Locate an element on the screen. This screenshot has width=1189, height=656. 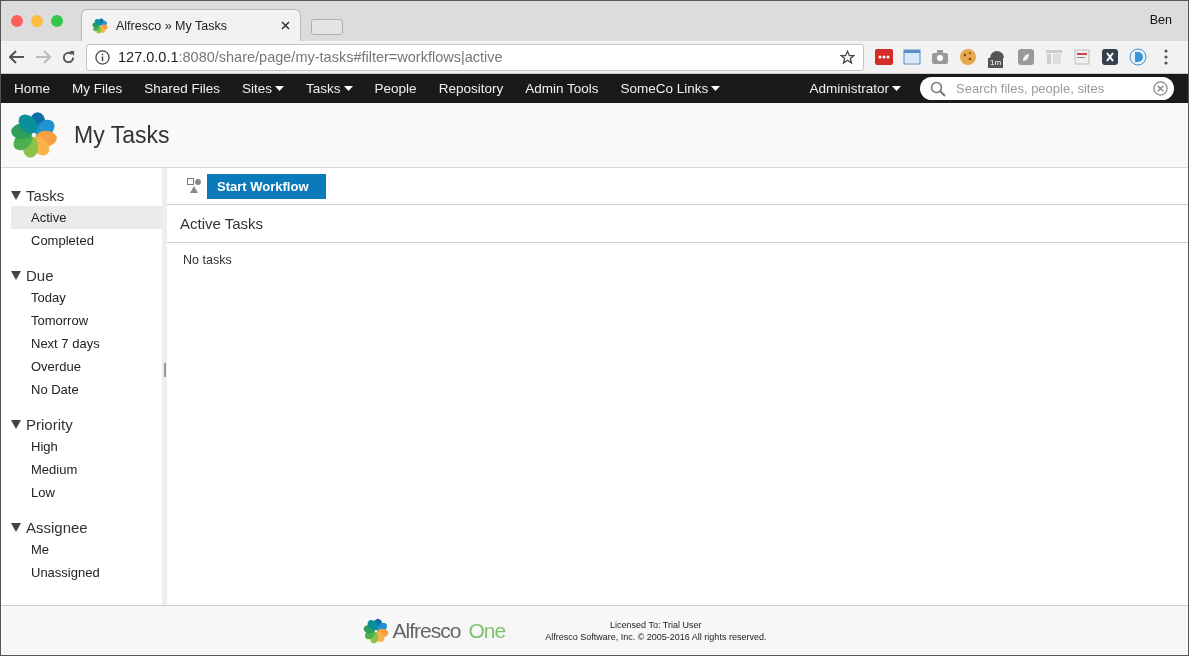
filter-item: Me is located at coordinates (86, 549).